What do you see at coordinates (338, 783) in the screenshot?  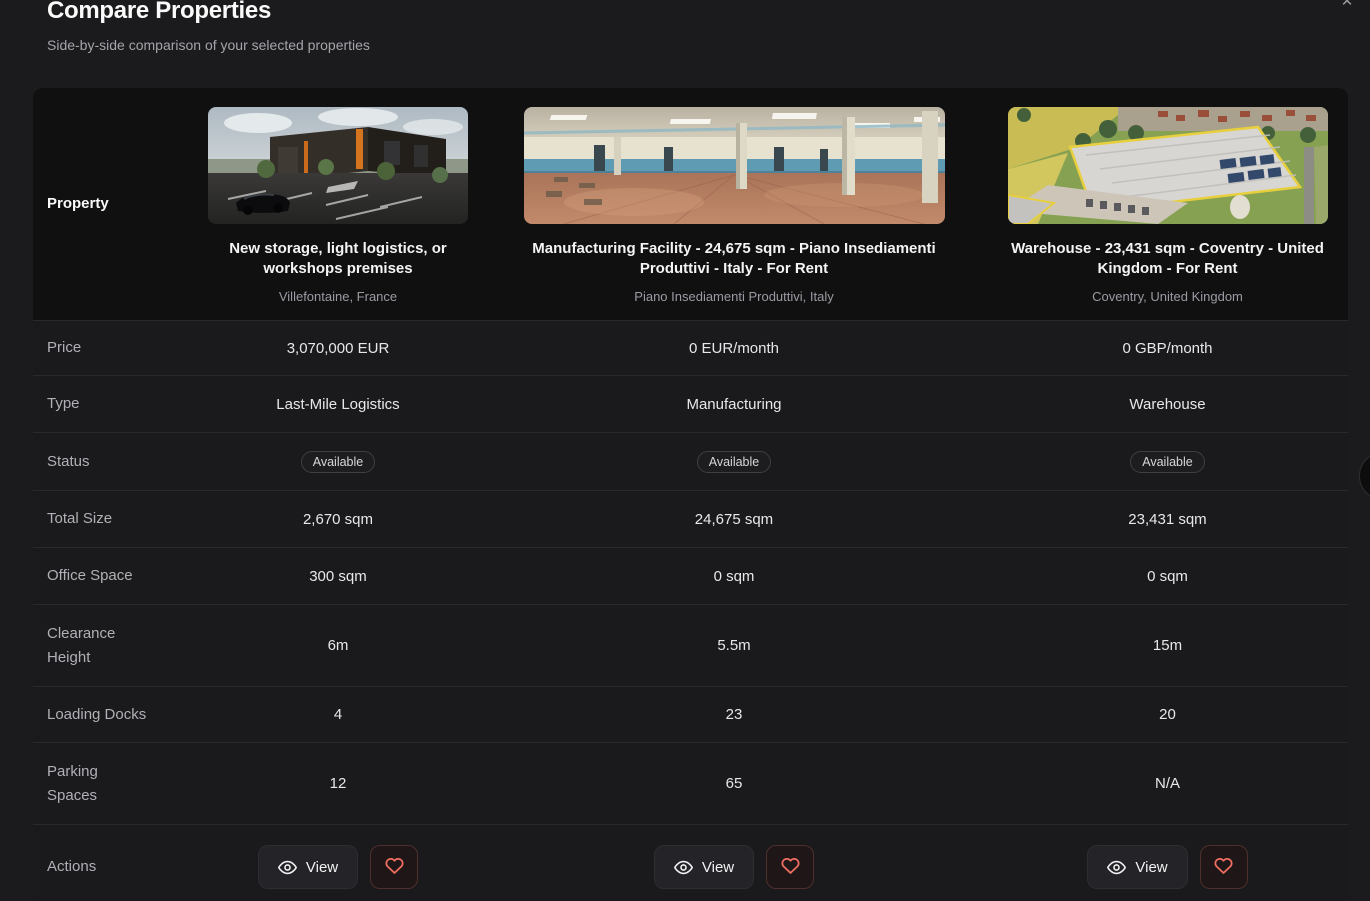 I see `parking-spaces-value: 12` at bounding box center [338, 783].